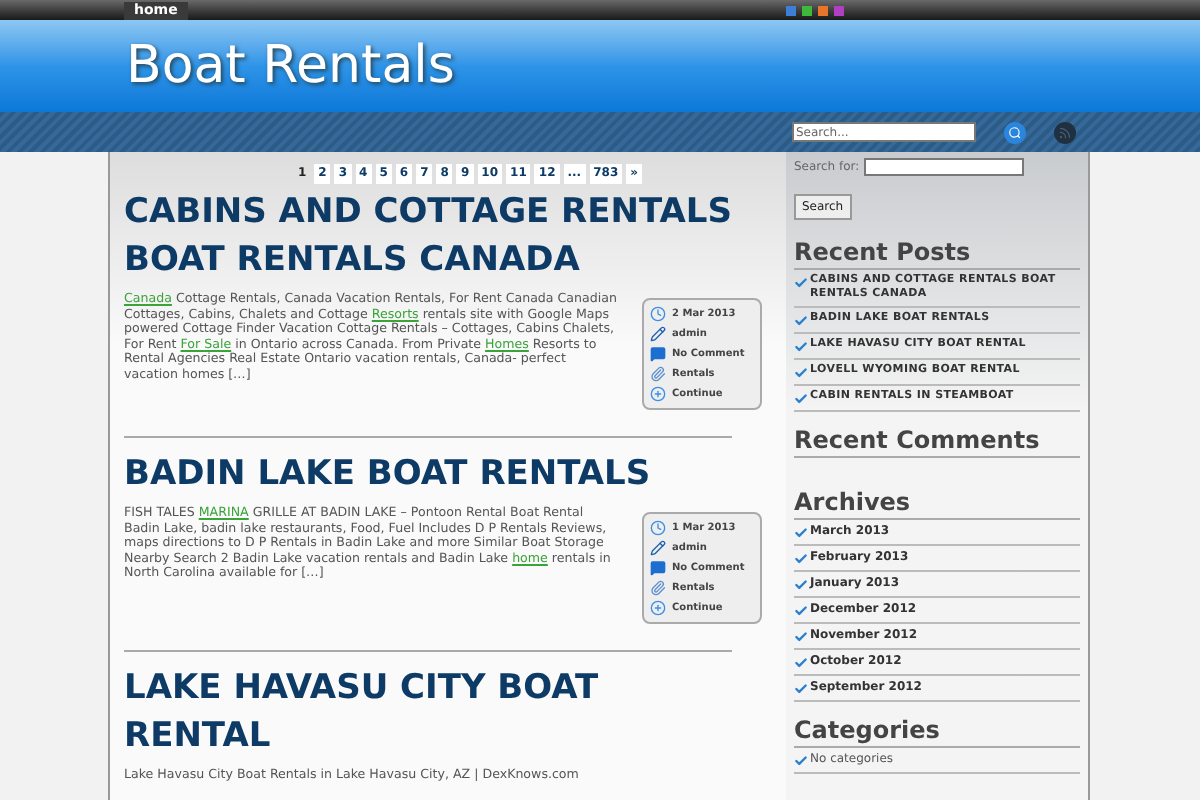  What do you see at coordinates (436, 236) in the screenshot?
I see `post-title: CABINS AND COTTAGE RENTALS BOAT RENTALS CANADA` at bounding box center [436, 236].